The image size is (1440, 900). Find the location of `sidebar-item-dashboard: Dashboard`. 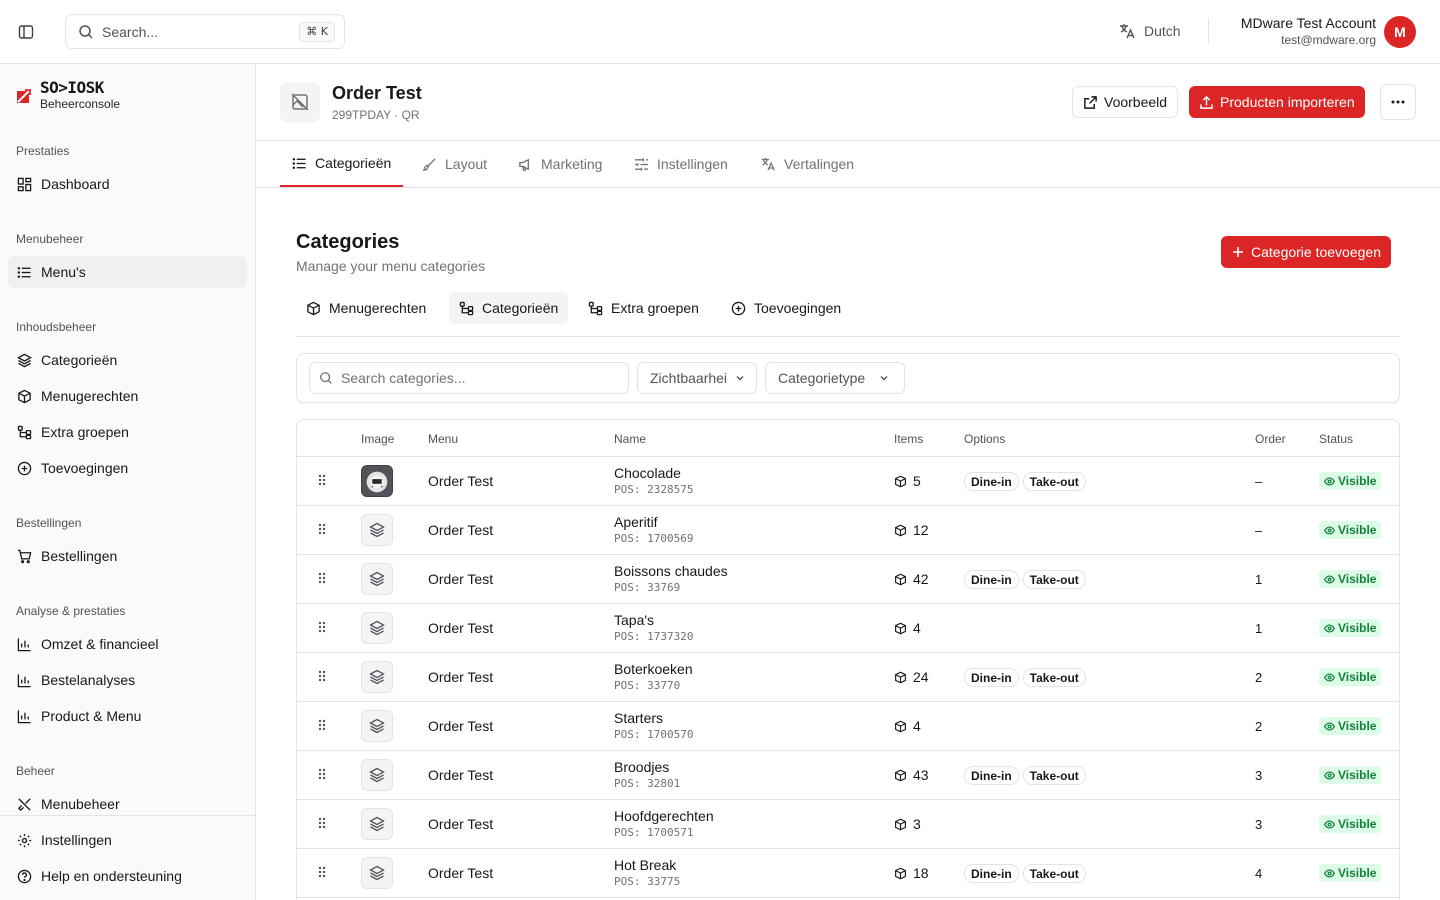

sidebar-item-dashboard: Dashboard is located at coordinates (127, 184).